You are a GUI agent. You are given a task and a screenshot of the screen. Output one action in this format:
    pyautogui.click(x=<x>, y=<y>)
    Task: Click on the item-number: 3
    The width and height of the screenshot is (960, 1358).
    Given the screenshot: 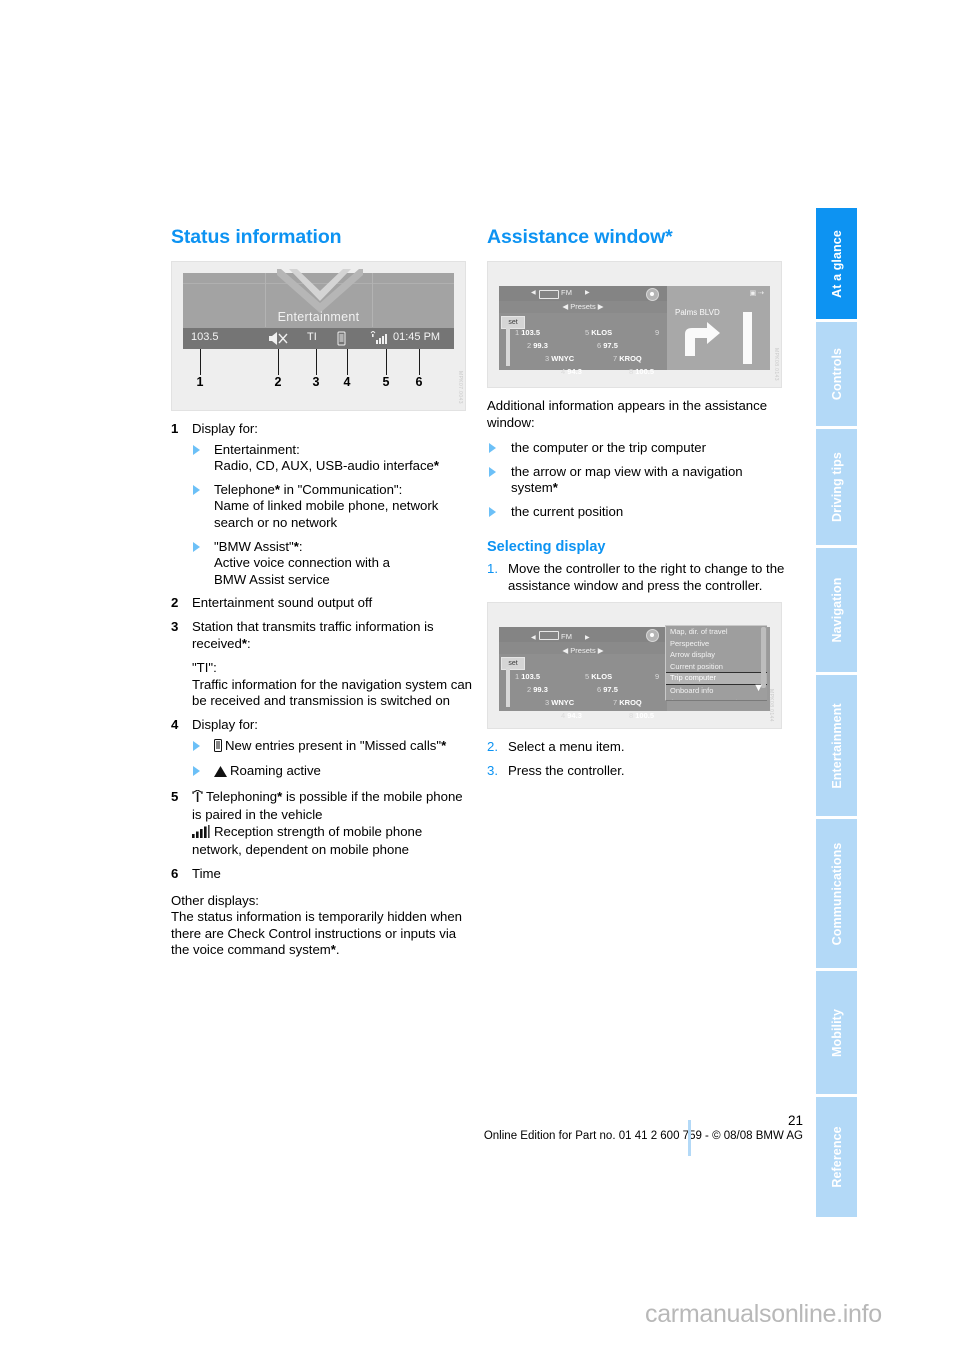 What is the action you would take?
    pyautogui.click(x=175, y=626)
    